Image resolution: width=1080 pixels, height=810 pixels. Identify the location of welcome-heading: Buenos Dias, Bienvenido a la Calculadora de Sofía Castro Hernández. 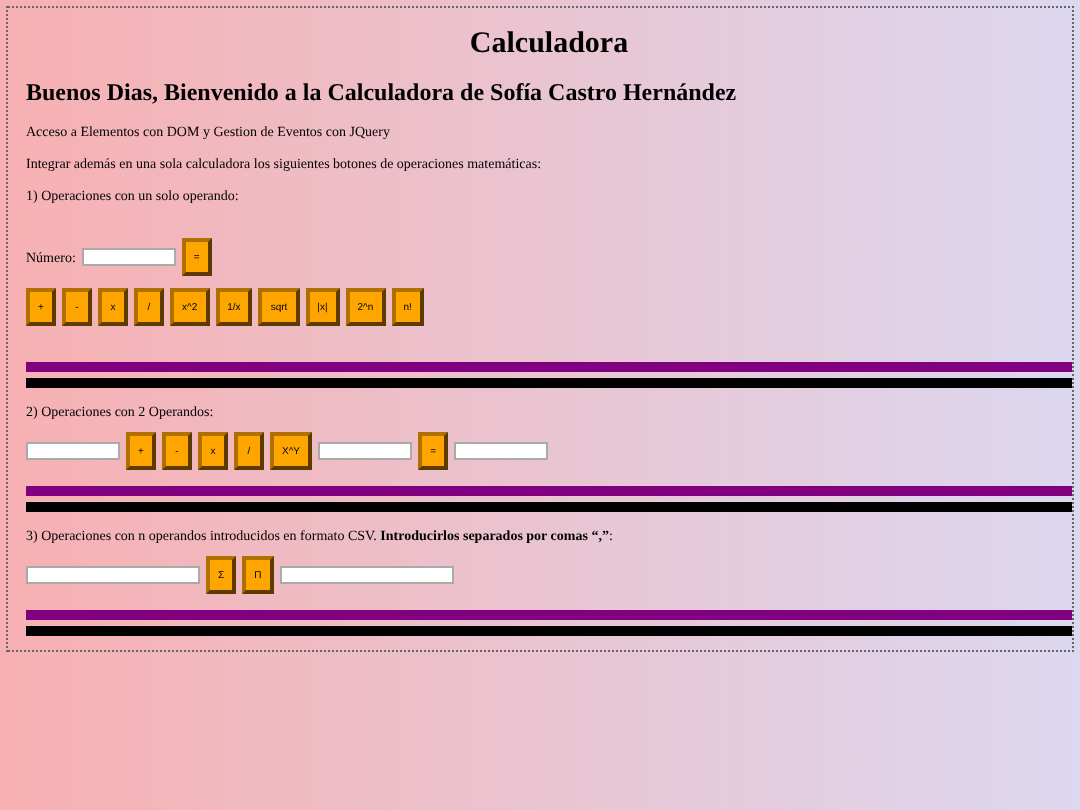
(382, 93).